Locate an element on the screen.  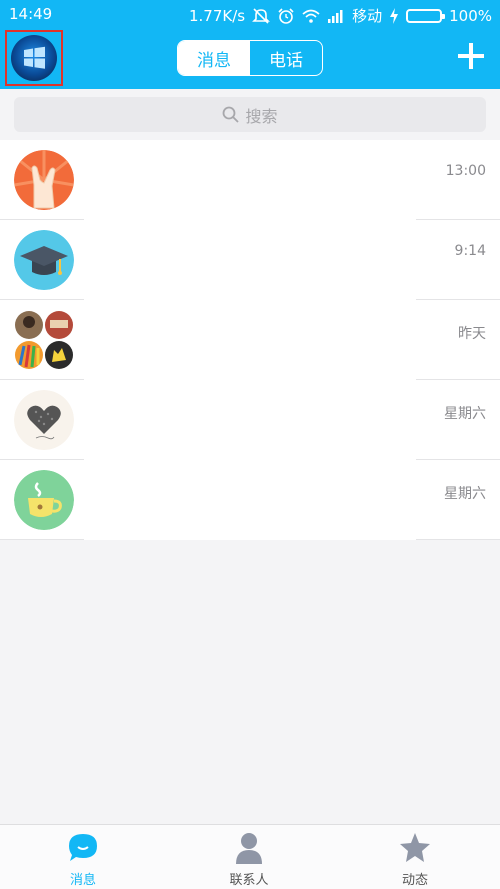
star-icon is located at coordinates (415, 847).